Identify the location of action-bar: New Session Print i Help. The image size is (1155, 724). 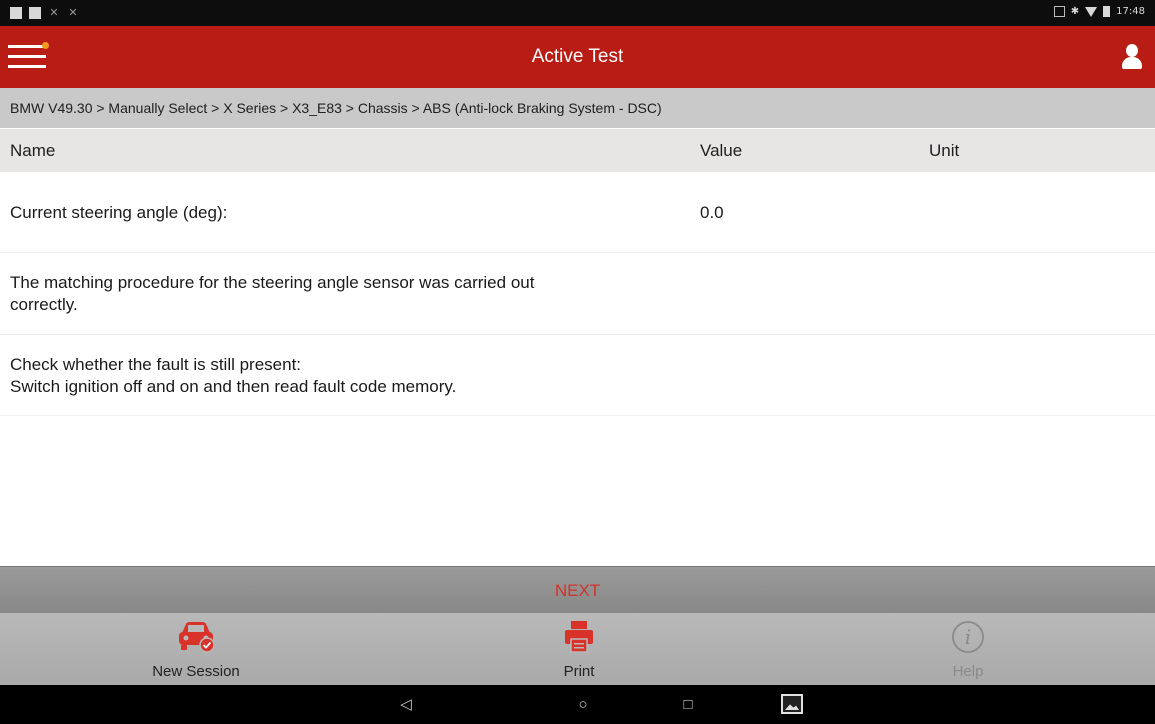
(577, 649).